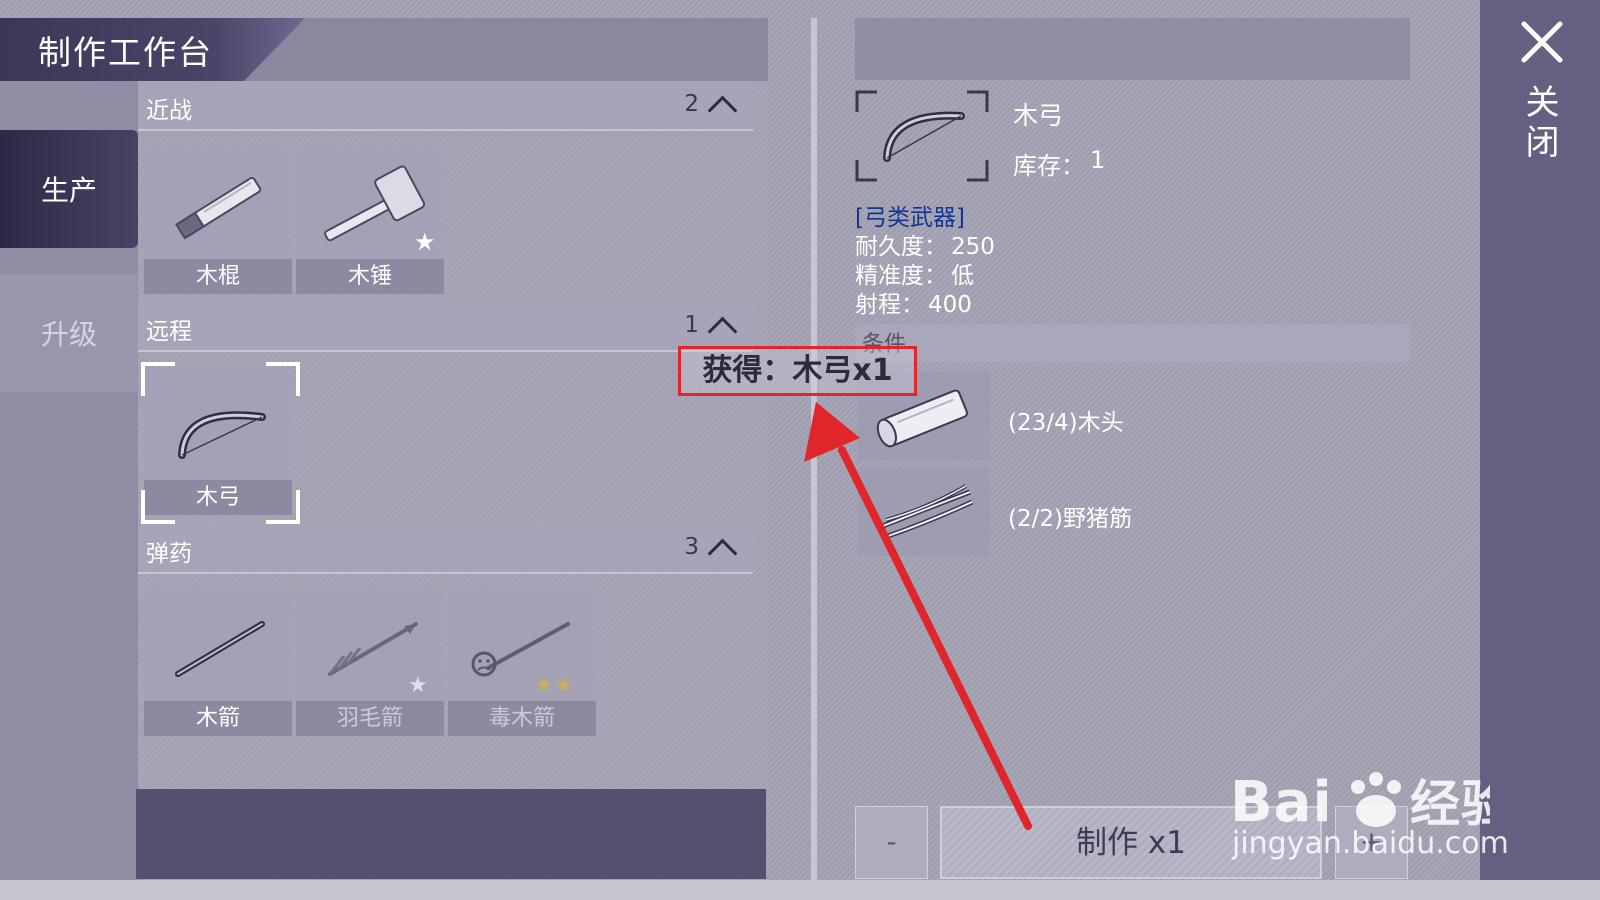 The width and height of the screenshot is (1600, 900). What do you see at coordinates (891, 842) in the screenshot?
I see `decrease-quantity-button: -` at bounding box center [891, 842].